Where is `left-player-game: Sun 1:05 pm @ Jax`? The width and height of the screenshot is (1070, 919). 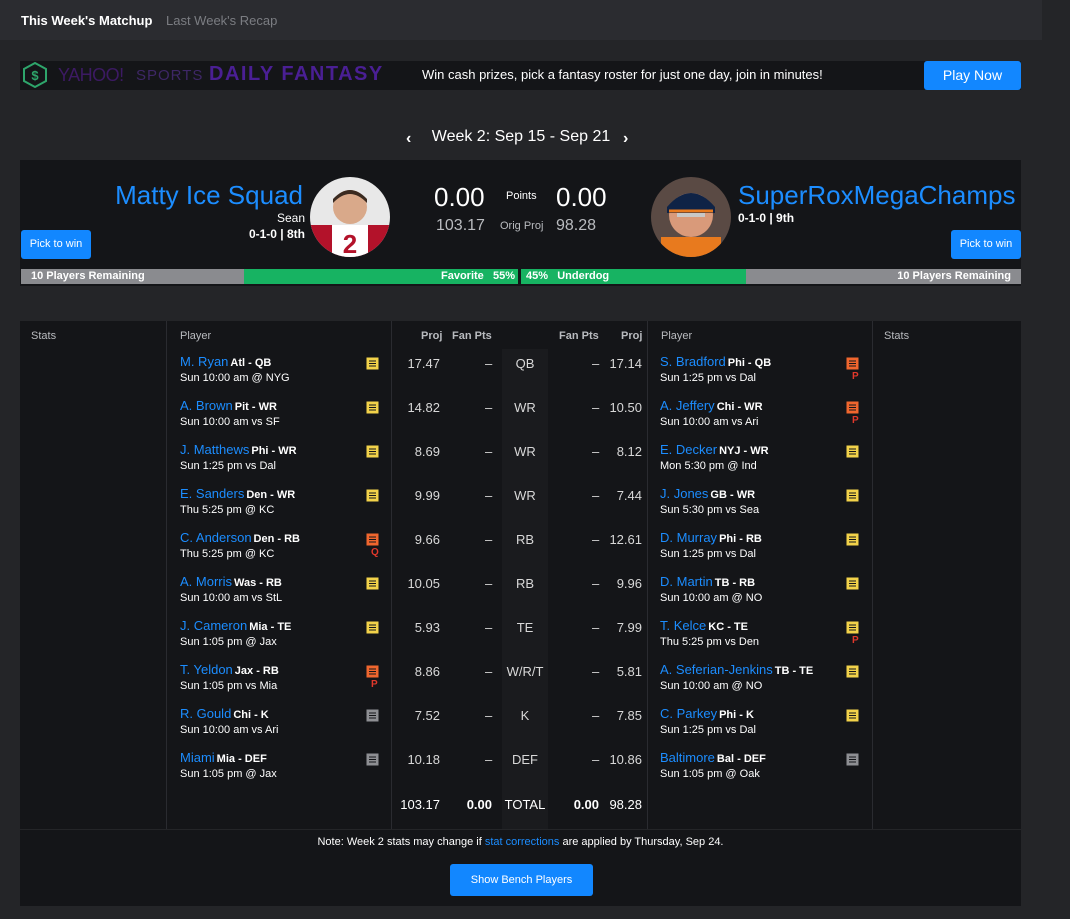 left-player-game: Sun 1:05 pm @ Jax is located at coordinates (228, 642).